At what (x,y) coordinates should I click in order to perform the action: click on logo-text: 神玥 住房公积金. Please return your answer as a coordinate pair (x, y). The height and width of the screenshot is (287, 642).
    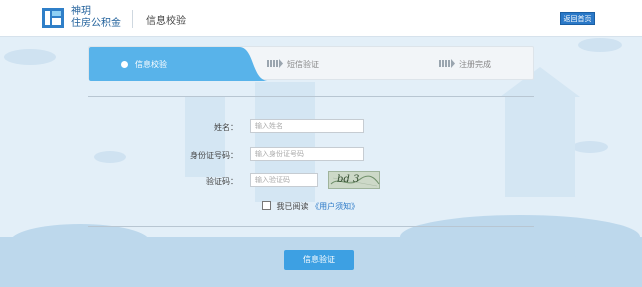
    Looking at the image, I should click on (96, 18).